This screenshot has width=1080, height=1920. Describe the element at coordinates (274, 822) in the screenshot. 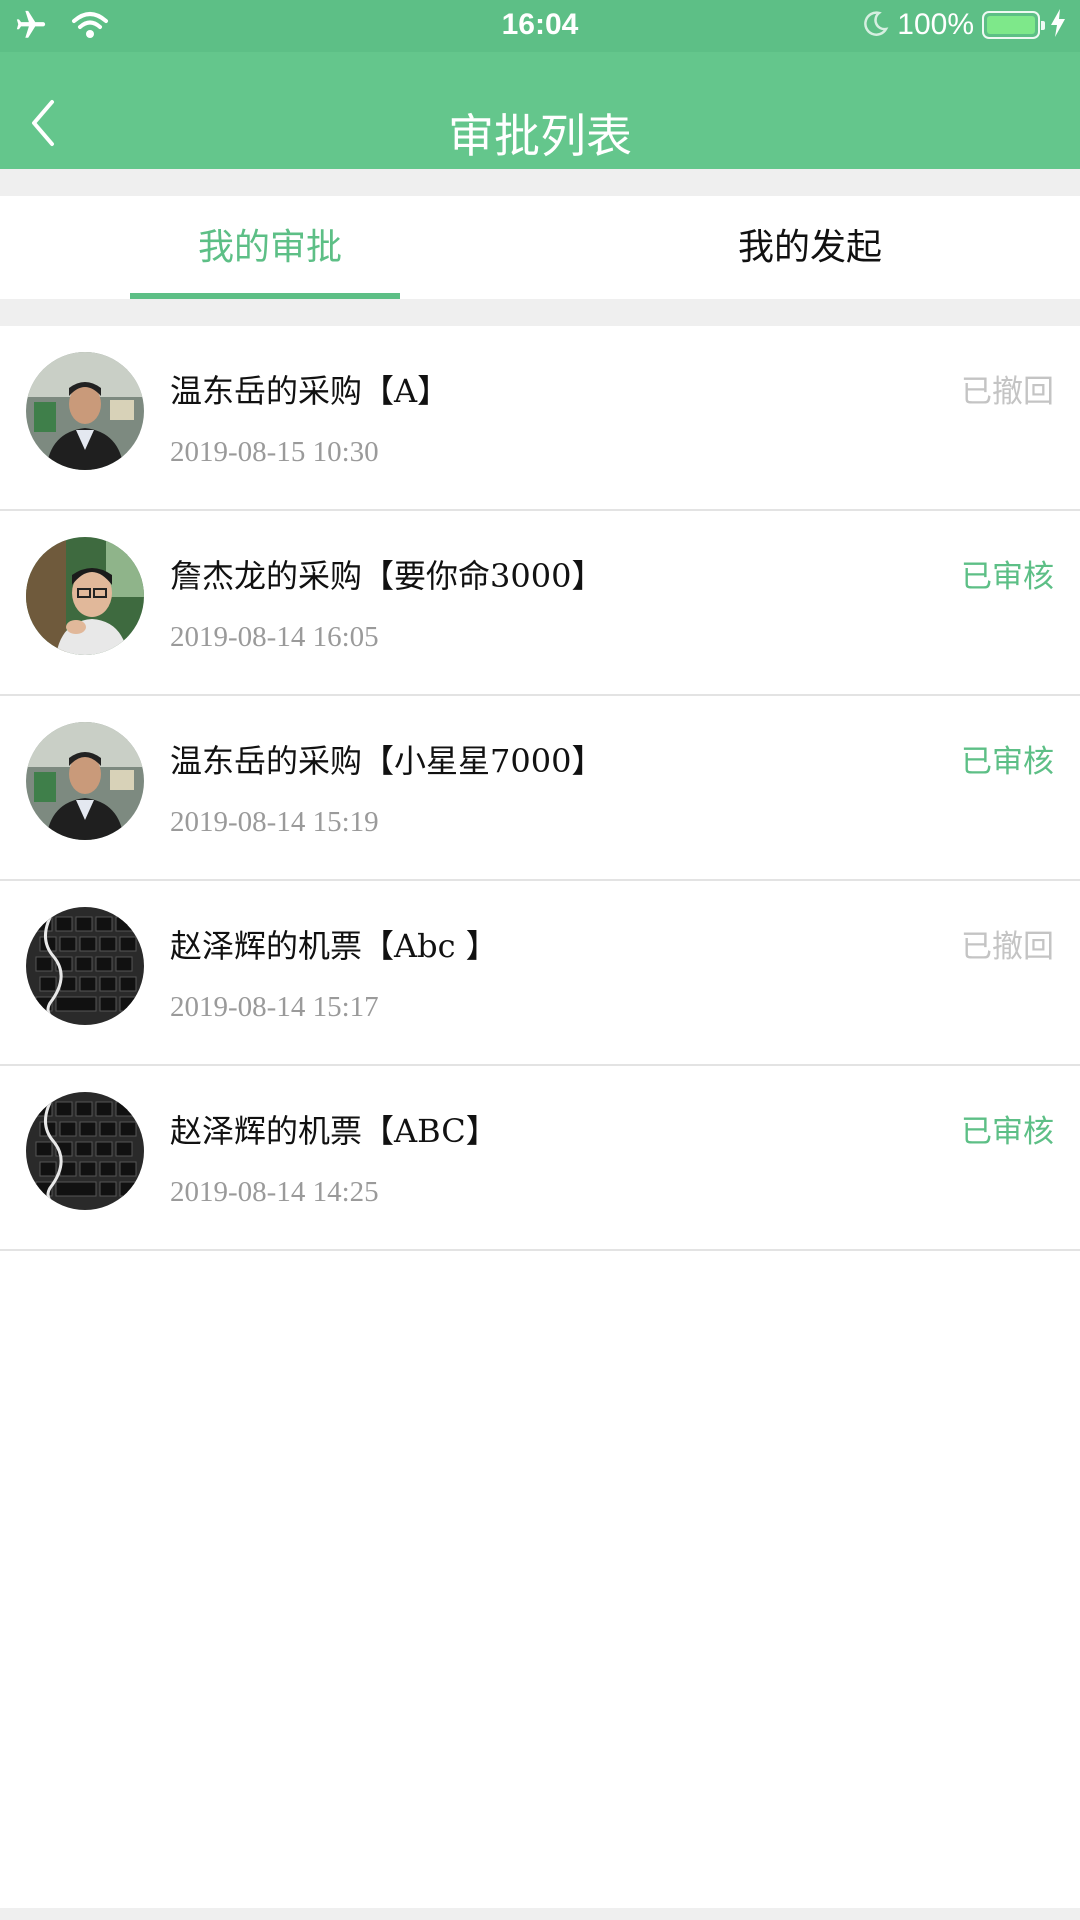

I see `item-time: 2019-08-14 15:19` at that location.